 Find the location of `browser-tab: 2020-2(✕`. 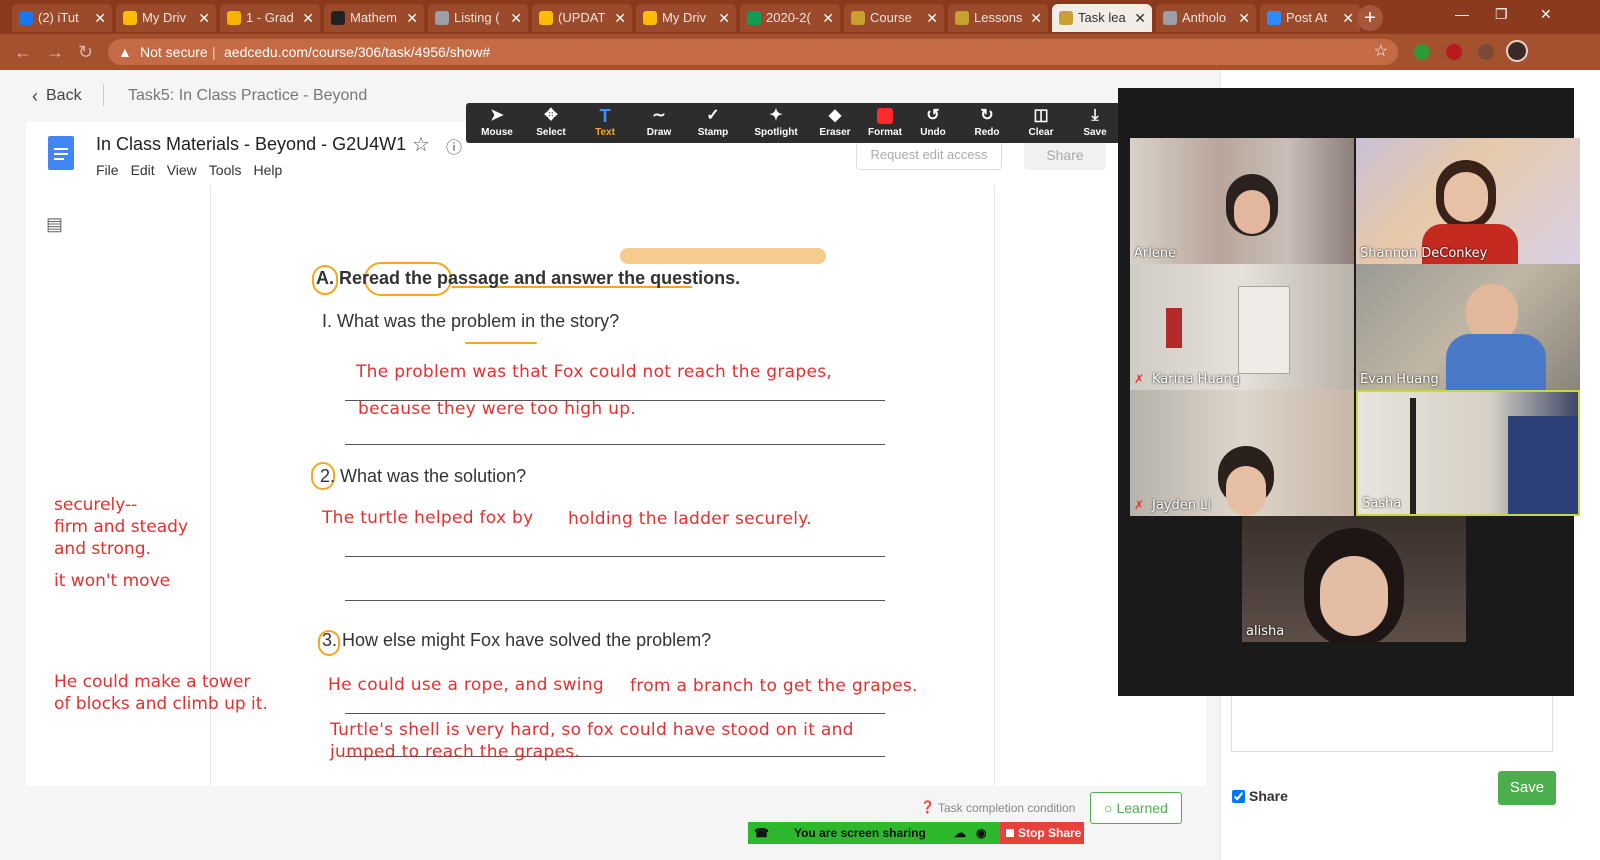

browser-tab: 2020-2(✕ is located at coordinates (790, 18).